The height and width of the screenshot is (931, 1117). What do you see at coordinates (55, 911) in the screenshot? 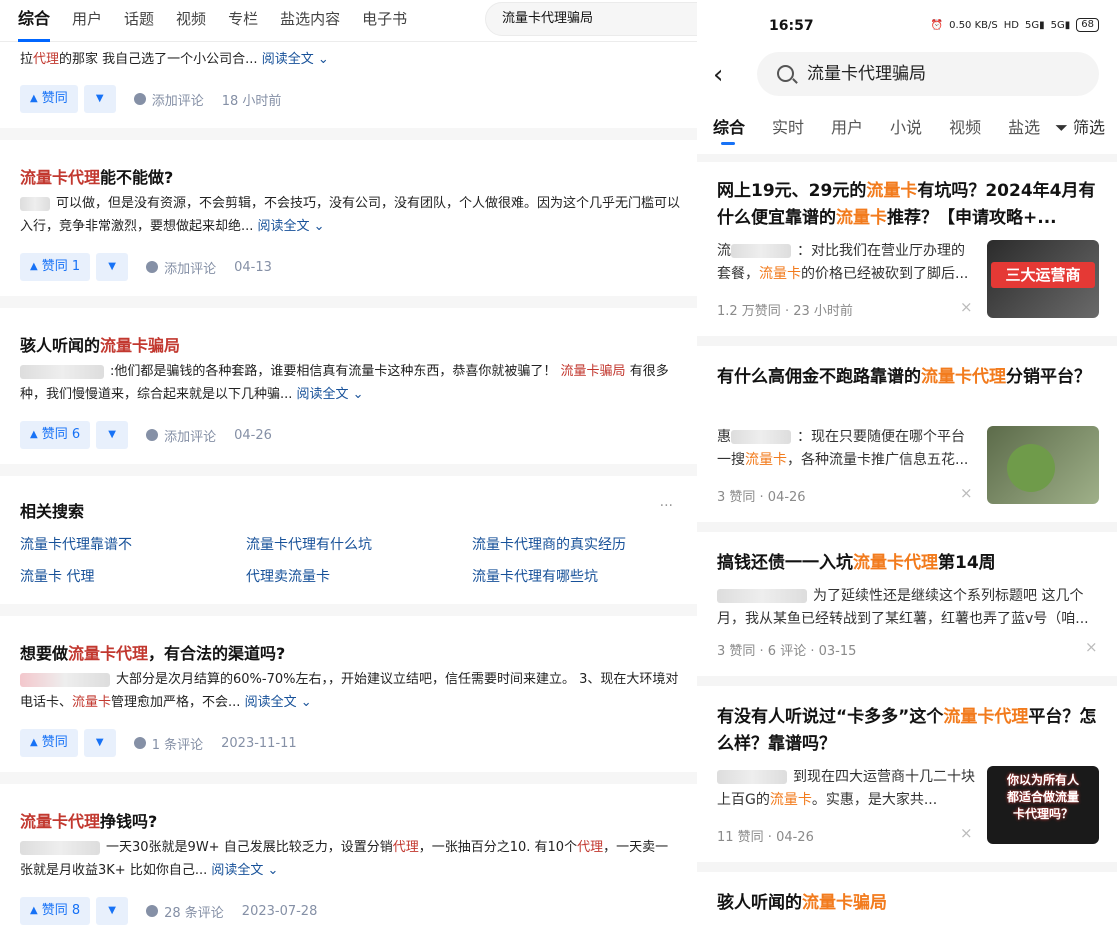
I see `upvote-button: ▲ 赞同 8` at bounding box center [55, 911].